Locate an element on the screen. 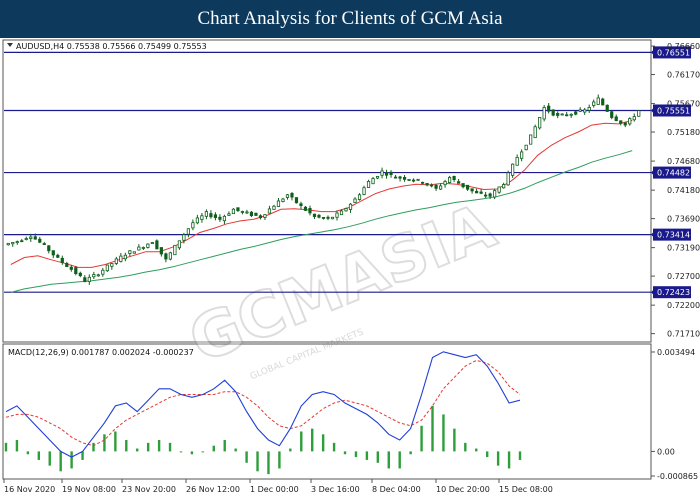 This screenshot has height=500, width=700. time-tick-label: 15 Dec 08:00 is located at coordinates (526, 489).